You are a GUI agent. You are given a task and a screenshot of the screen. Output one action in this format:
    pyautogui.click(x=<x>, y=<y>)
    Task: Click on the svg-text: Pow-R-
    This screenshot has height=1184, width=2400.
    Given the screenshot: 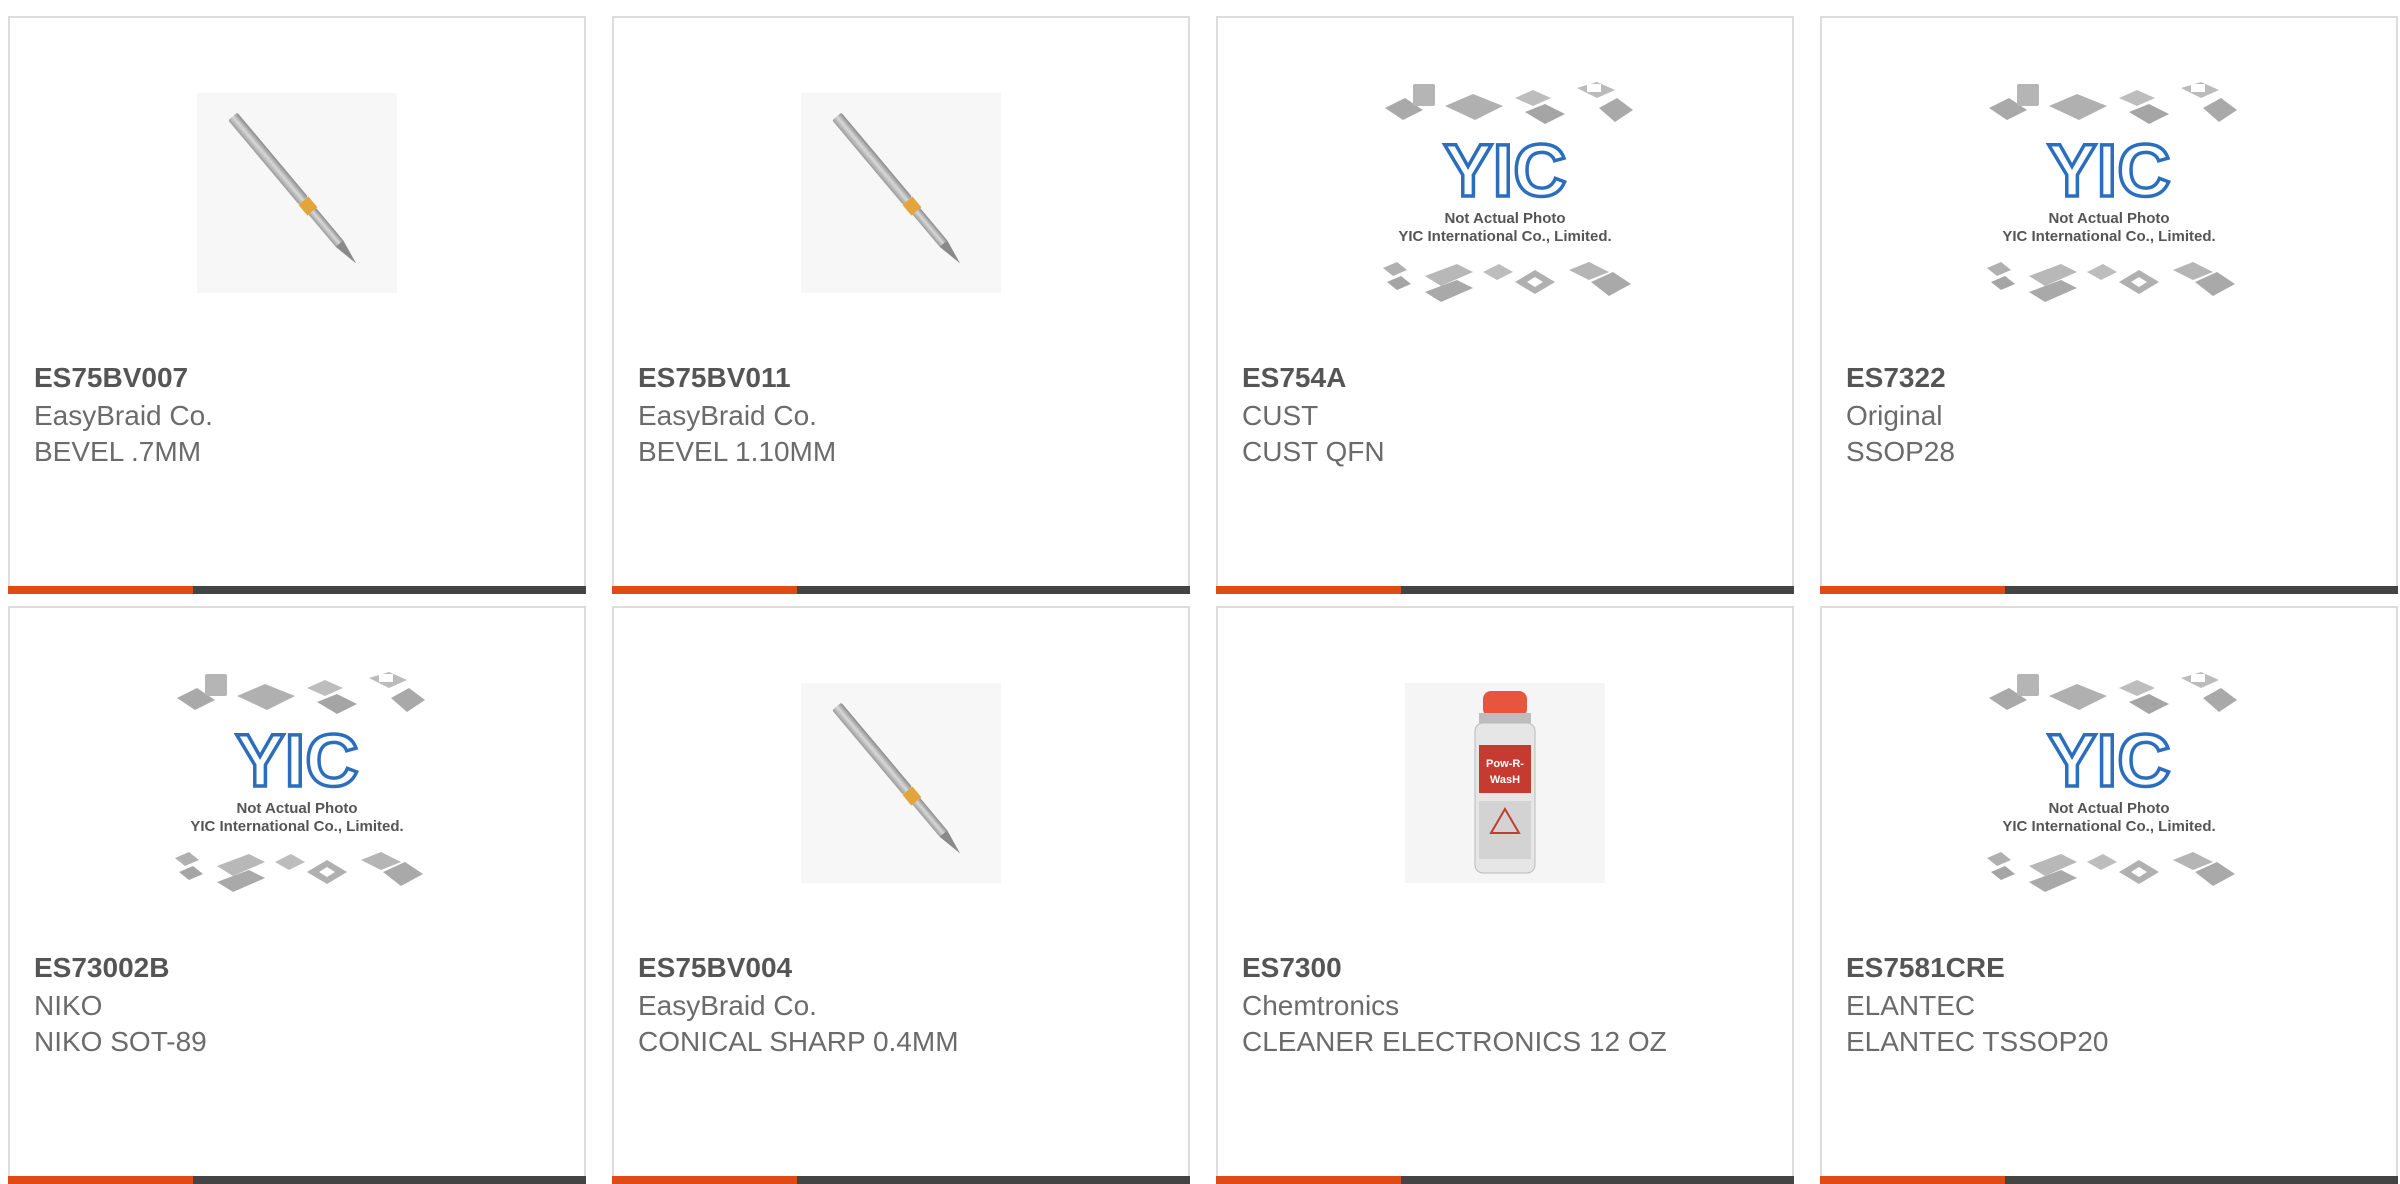 What is the action you would take?
    pyautogui.click(x=1505, y=764)
    